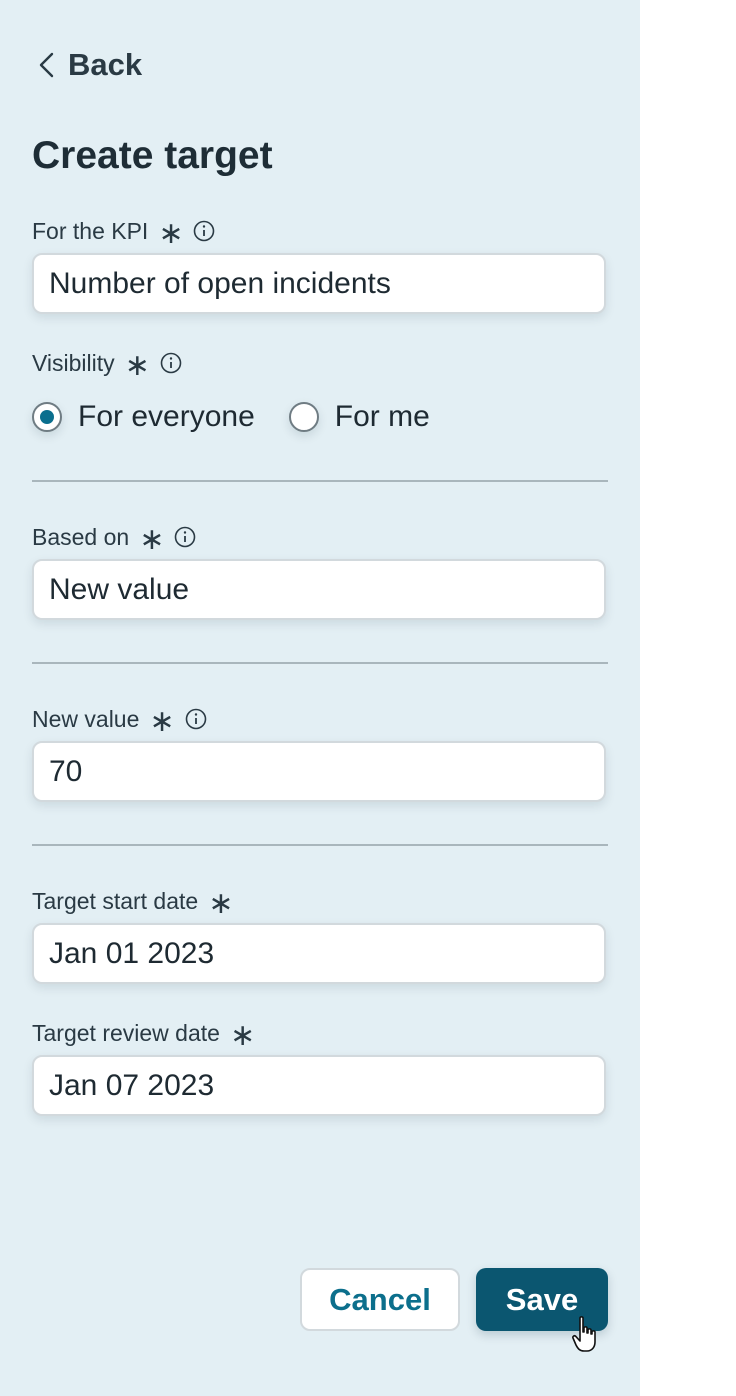  I want to click on radio-for-me: For me, so click(359, 417).